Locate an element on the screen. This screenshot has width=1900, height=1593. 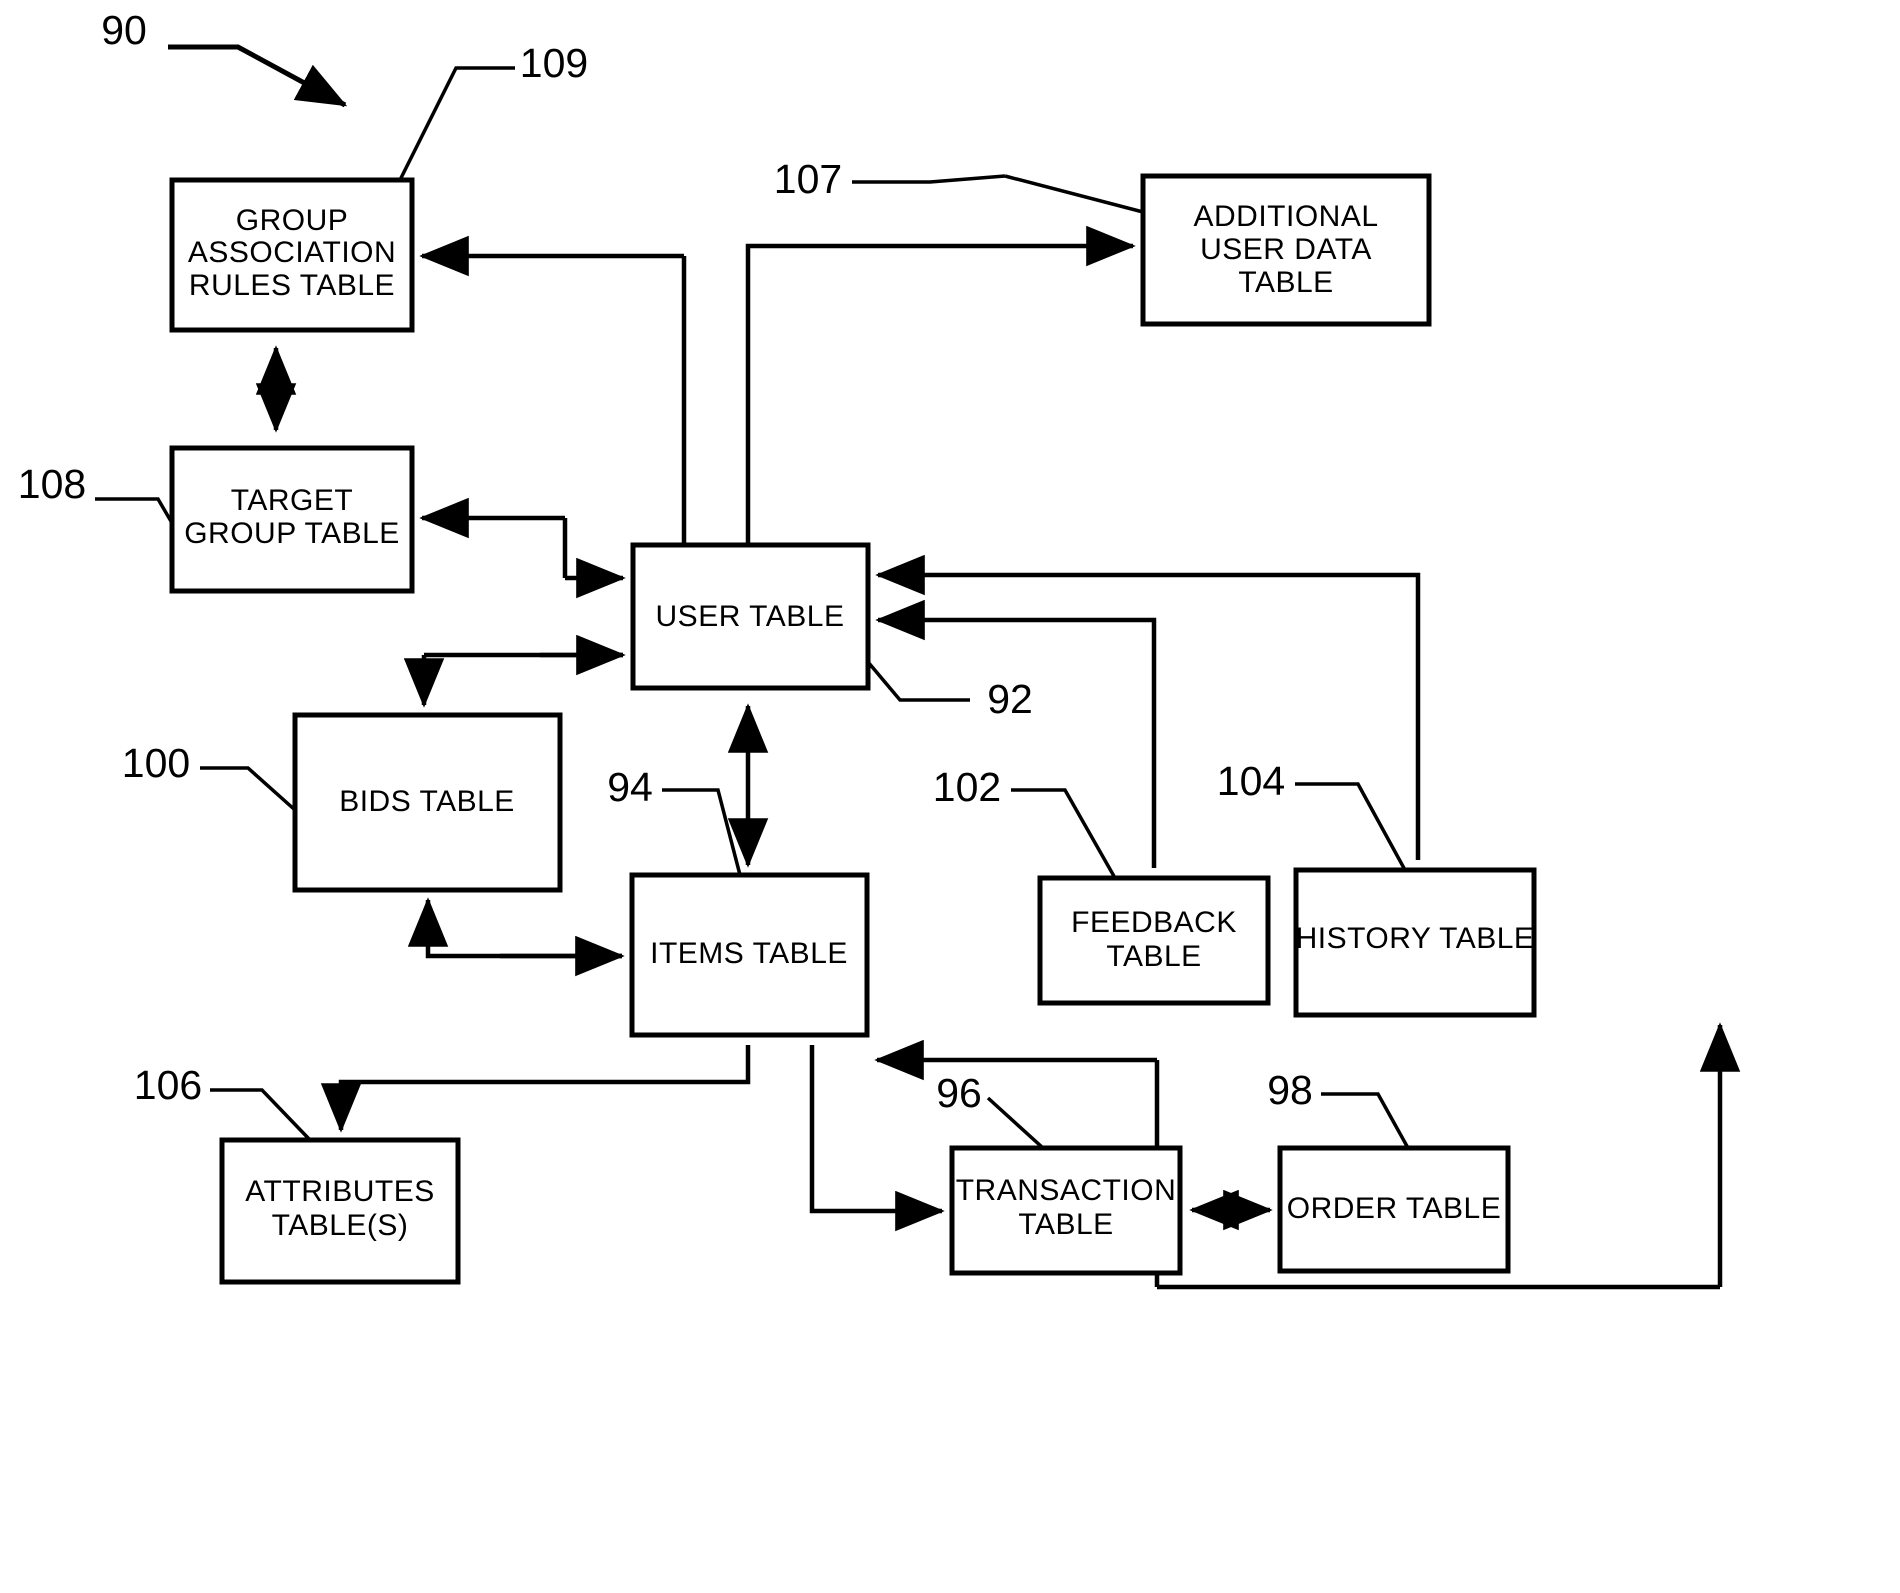
ref-numeral-104: 104 is located at coordinates (1251, 781).